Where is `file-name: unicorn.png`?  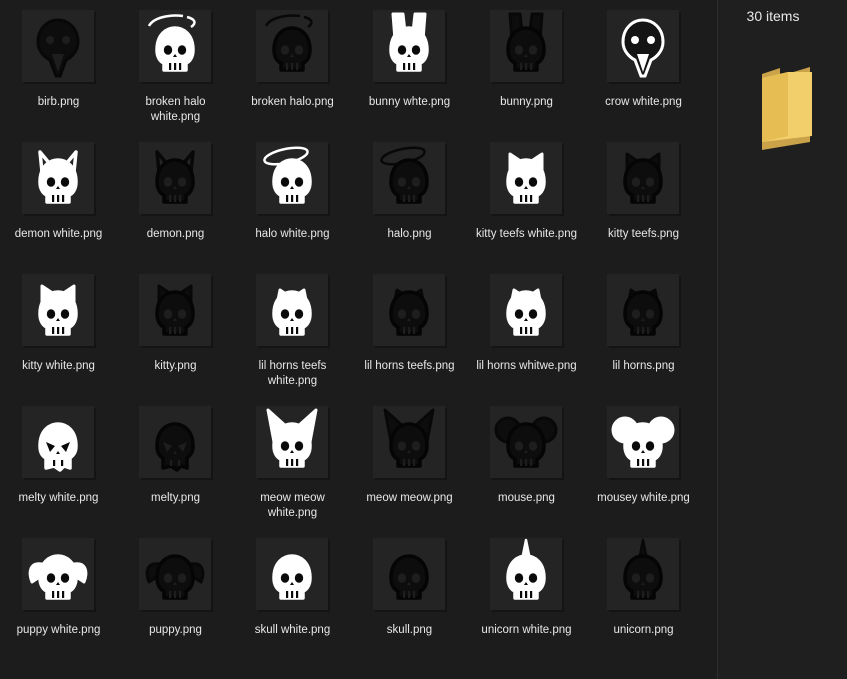 file-name: unicorn.png is located at coordinates (643, 630).